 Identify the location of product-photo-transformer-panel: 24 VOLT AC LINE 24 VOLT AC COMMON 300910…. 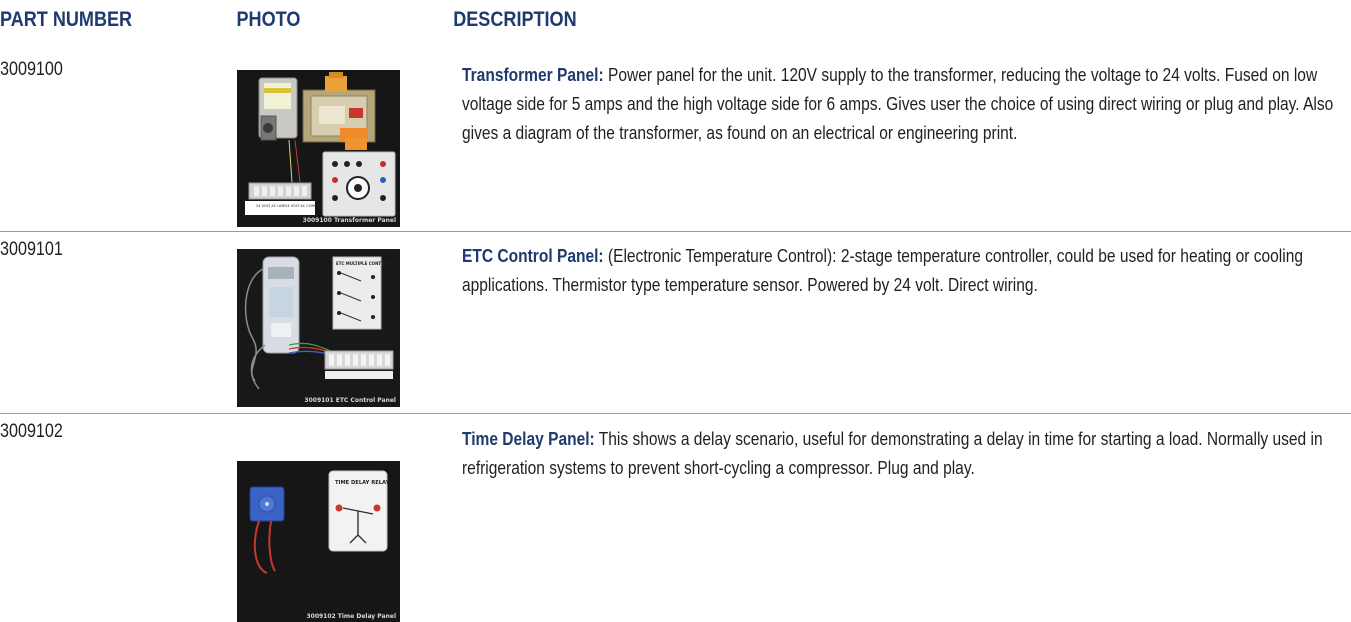
(318, 148).